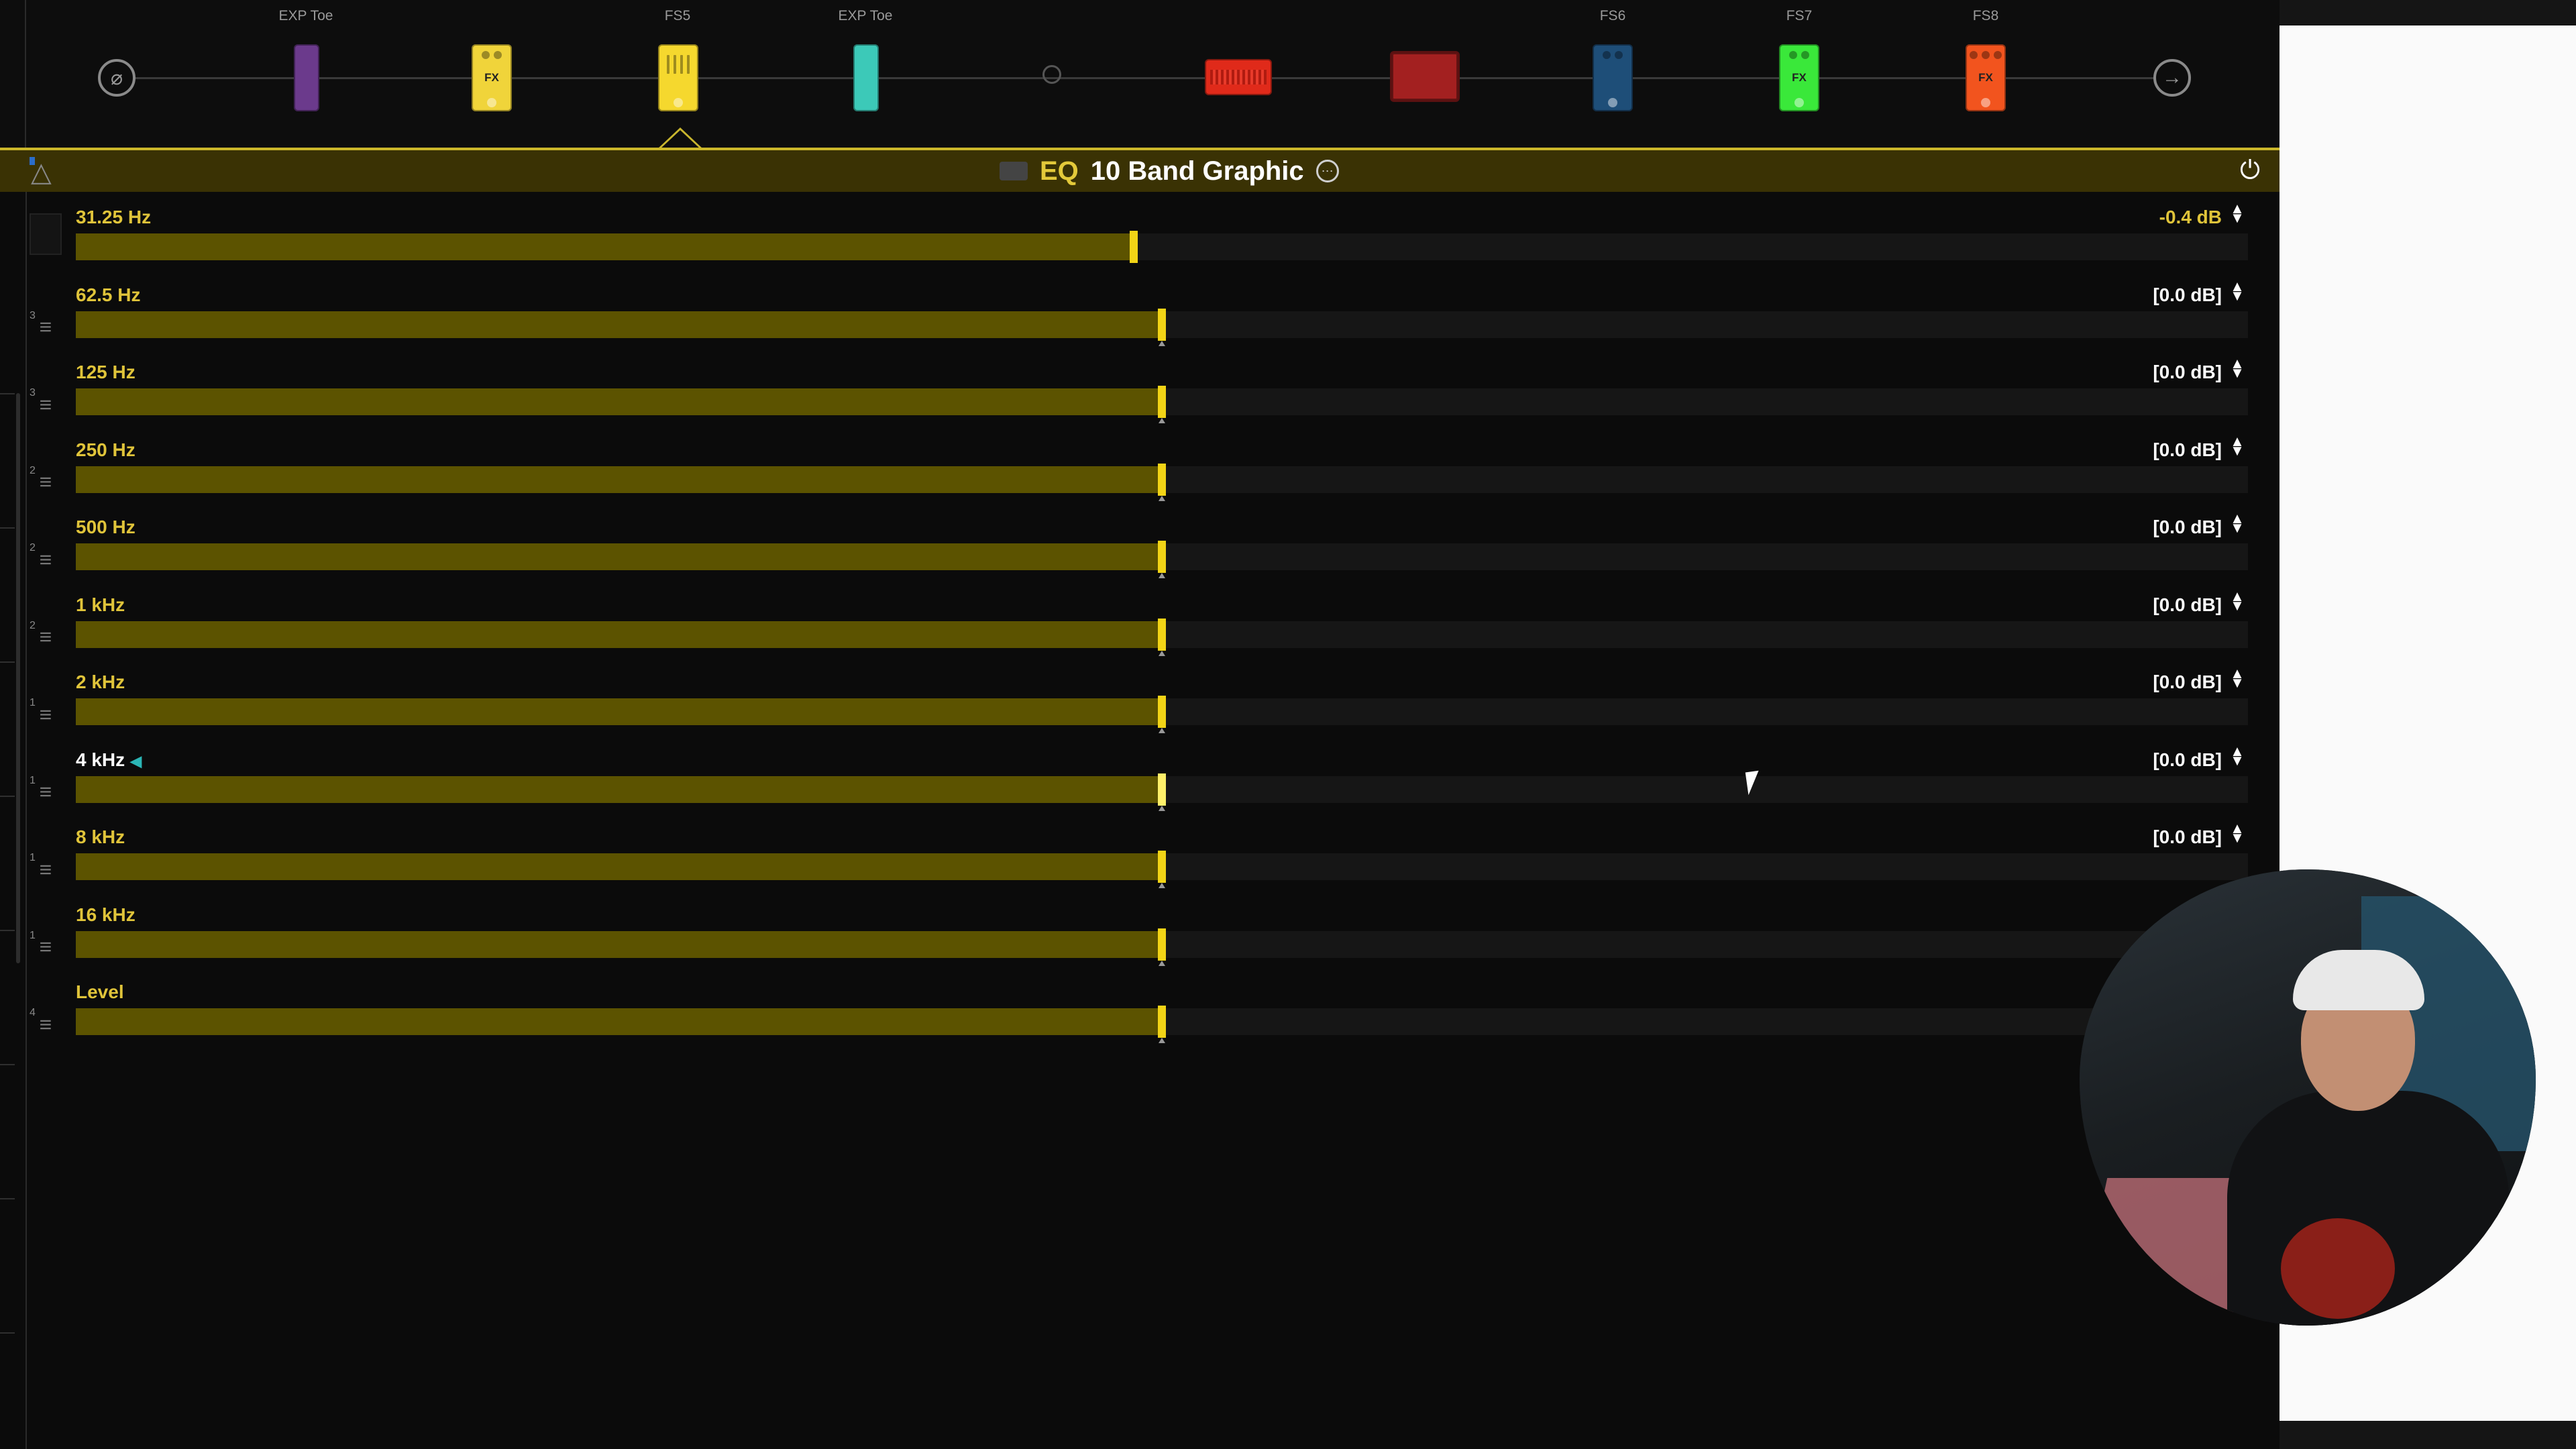 The width and height of the screenshot is (2576, 1449). Describe the element at coordinates (2190, 217) in the screenshot. I see `param-value: -0.4 dB` at that location.